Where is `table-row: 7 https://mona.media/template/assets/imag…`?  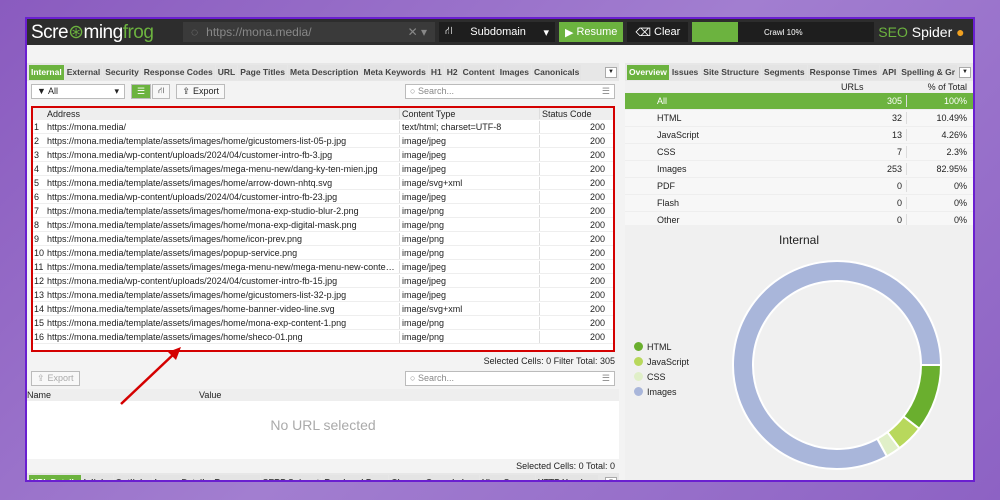 table-row: 7 https://mona.media/template/assets/imag… is located at coordinates (323, 211).